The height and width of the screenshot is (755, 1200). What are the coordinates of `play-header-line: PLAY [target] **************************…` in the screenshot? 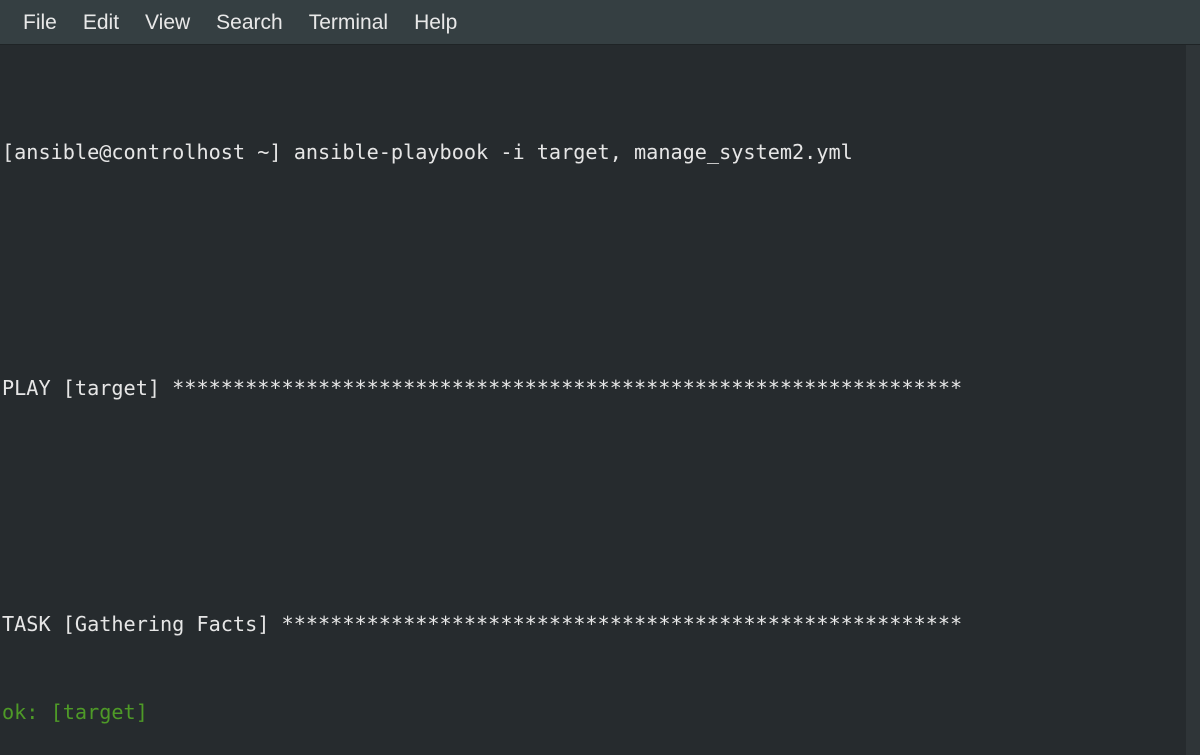 It's located at (601, 389).